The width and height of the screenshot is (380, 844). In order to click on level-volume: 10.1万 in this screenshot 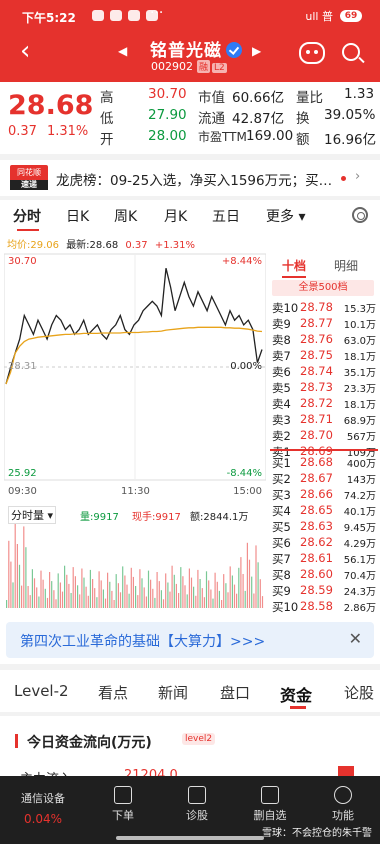, I will do `click(359, 325)`.